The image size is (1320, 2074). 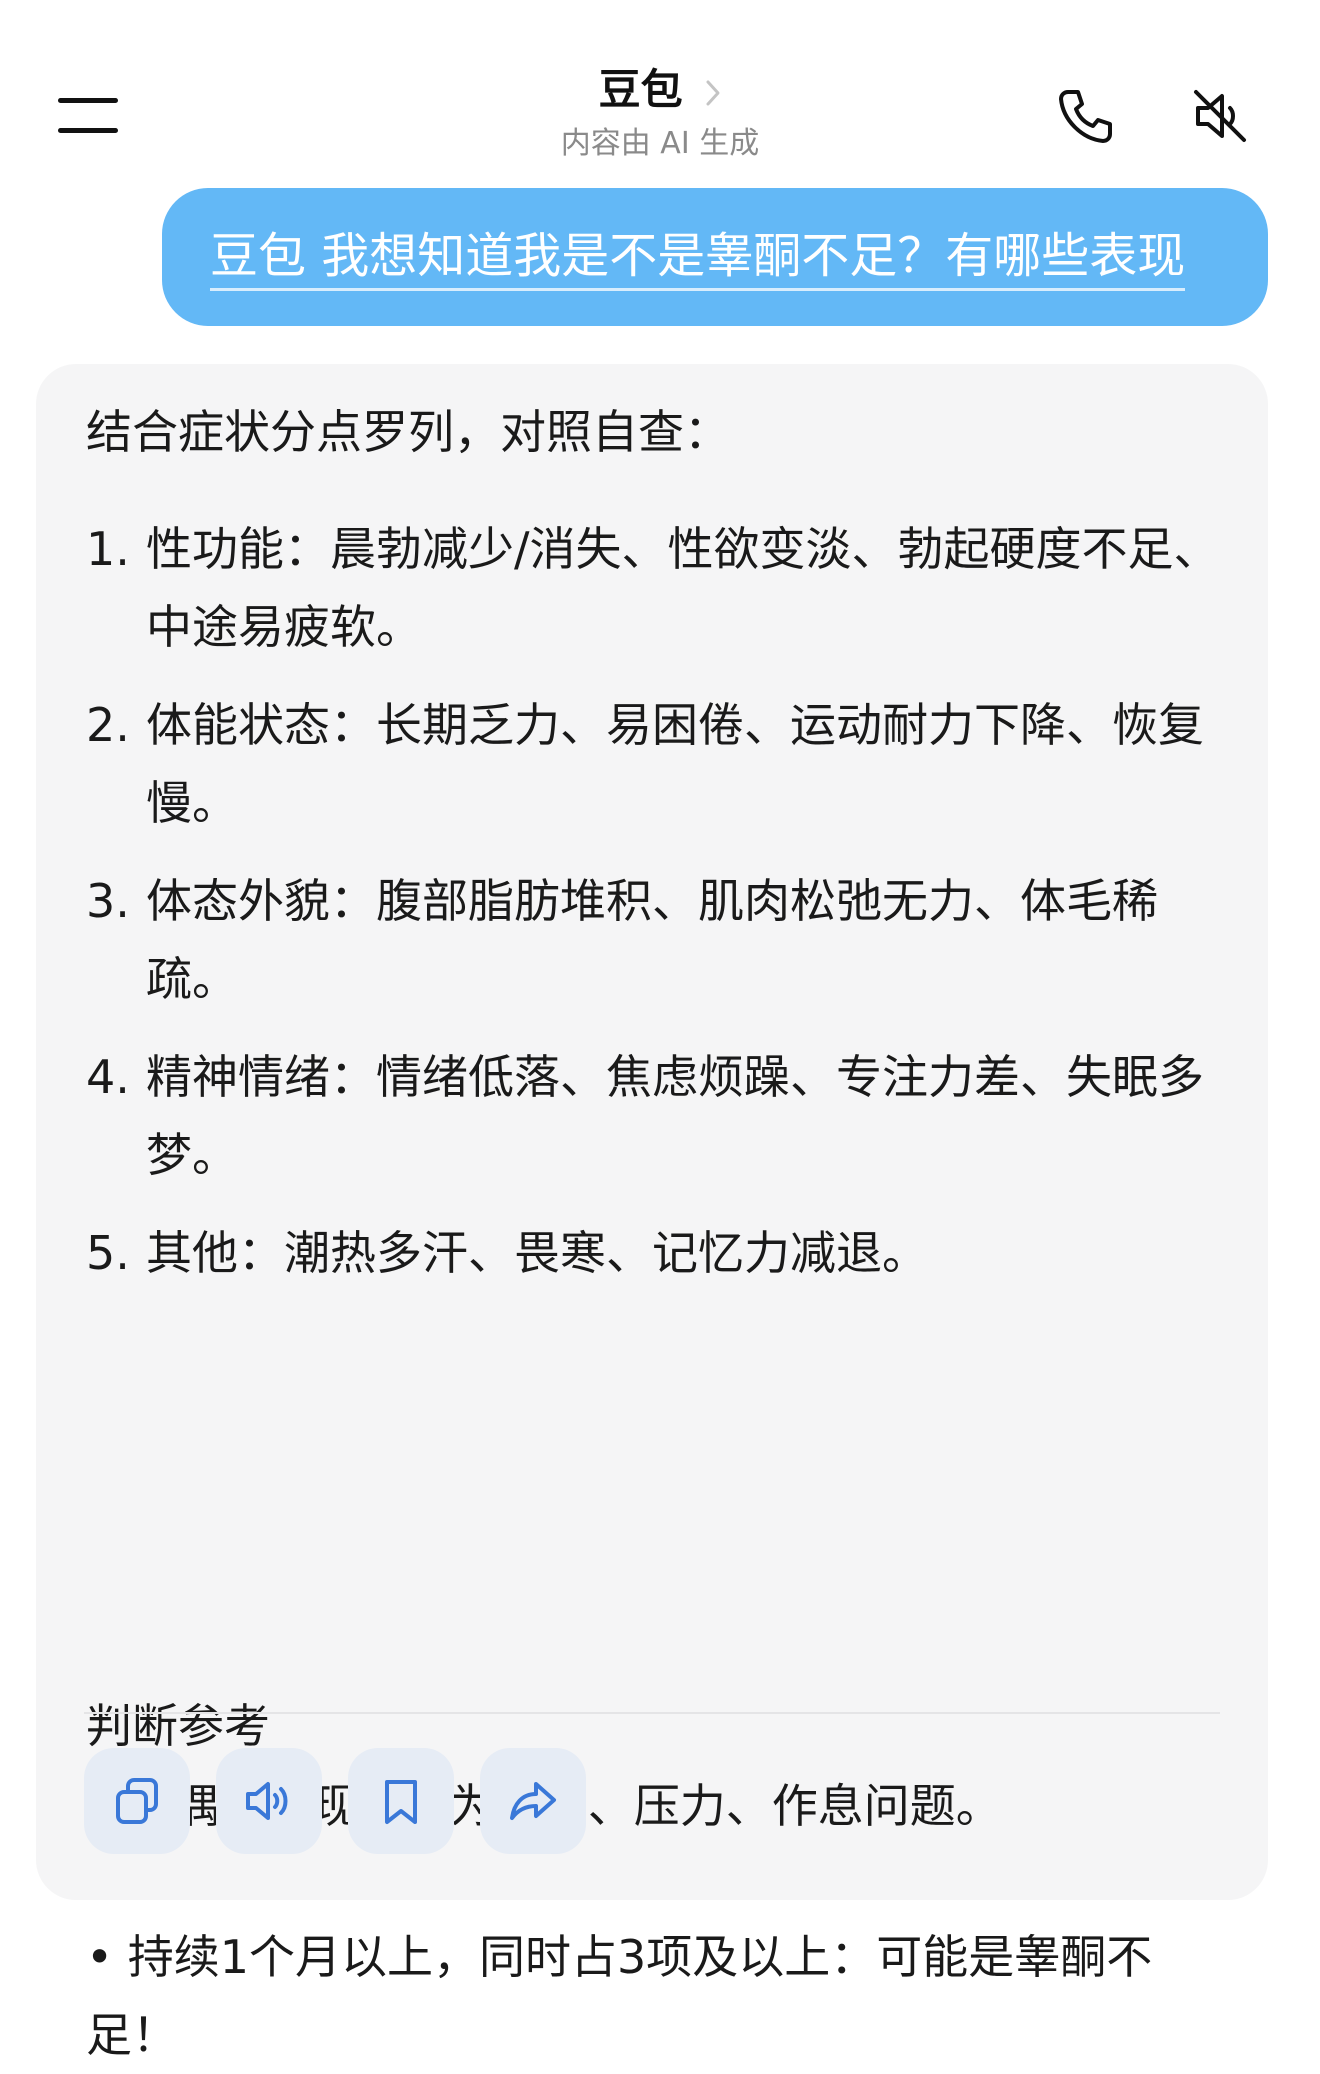 I want to click on chat-title: 豆包, so click(x=660, y=90).